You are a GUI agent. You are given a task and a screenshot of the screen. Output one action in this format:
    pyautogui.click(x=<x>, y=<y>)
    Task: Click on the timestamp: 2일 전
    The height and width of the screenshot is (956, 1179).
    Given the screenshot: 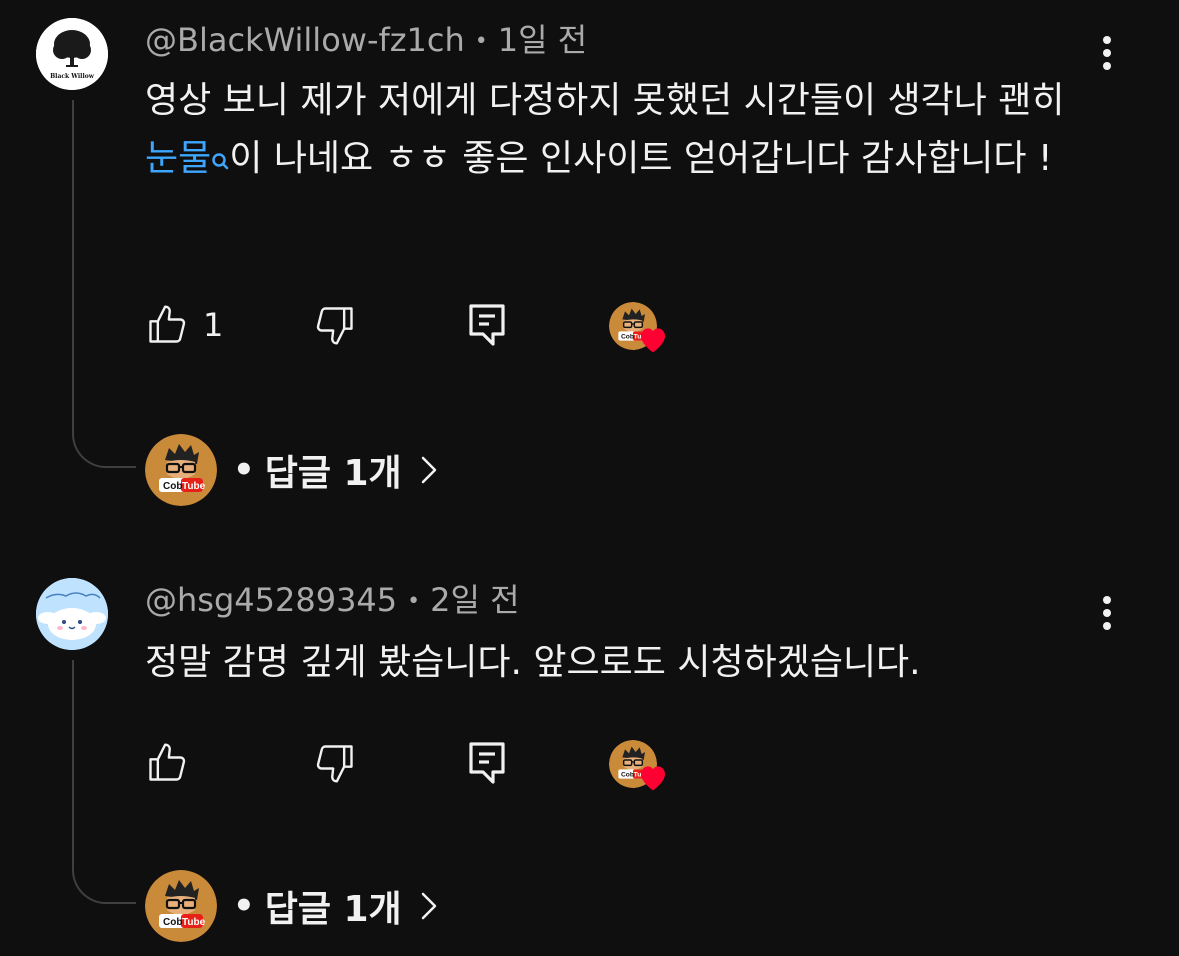 What is the action you would take?
    pyautogui.click(x=474, y=600)
    